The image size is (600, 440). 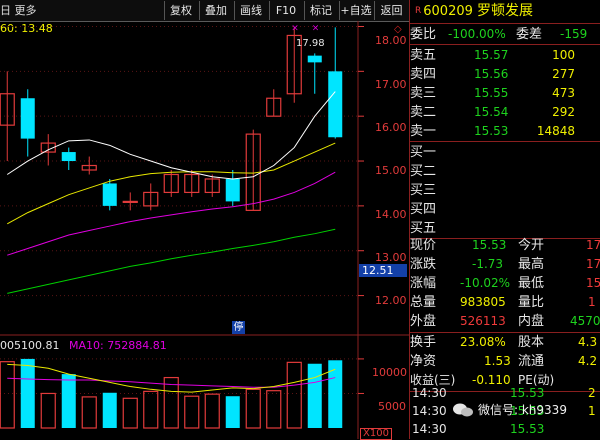 What do you see at coordinates (531, 342) in the screenshot?
I see `shares-label: 股本` at bounding box center [531, 342].